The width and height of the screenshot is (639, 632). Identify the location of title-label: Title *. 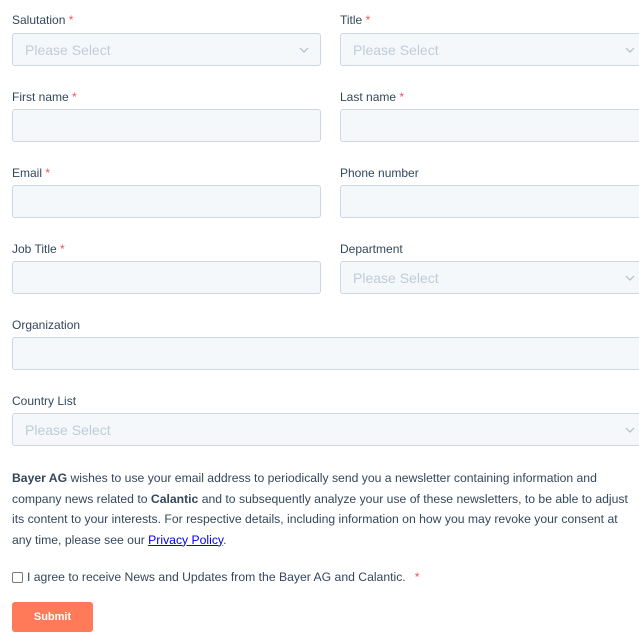
(355, 20).